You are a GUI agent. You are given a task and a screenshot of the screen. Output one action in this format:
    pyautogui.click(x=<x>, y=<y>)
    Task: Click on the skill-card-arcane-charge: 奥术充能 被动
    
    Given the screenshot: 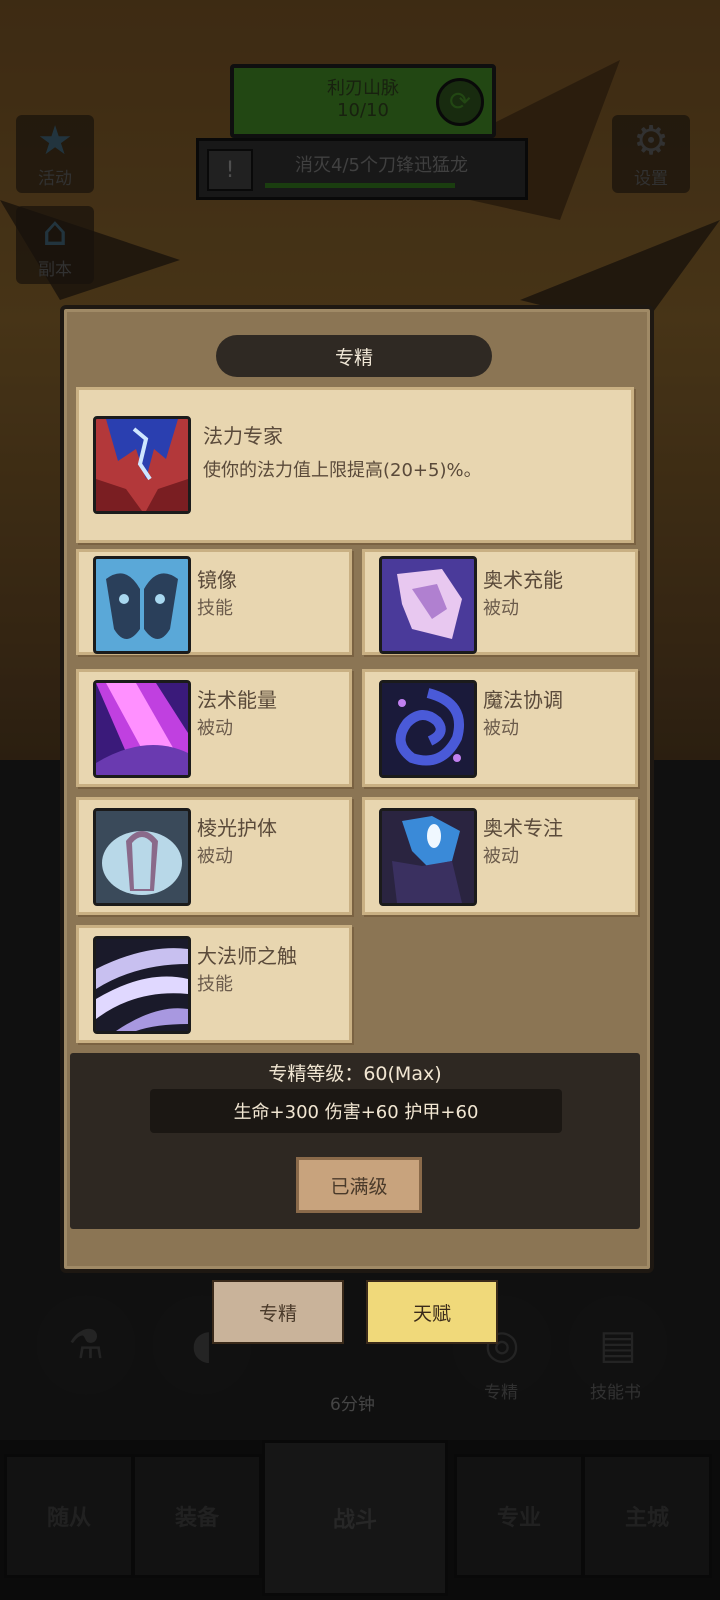 What is the action you would take?
    pyautogui.click(x=500, y=602)
    